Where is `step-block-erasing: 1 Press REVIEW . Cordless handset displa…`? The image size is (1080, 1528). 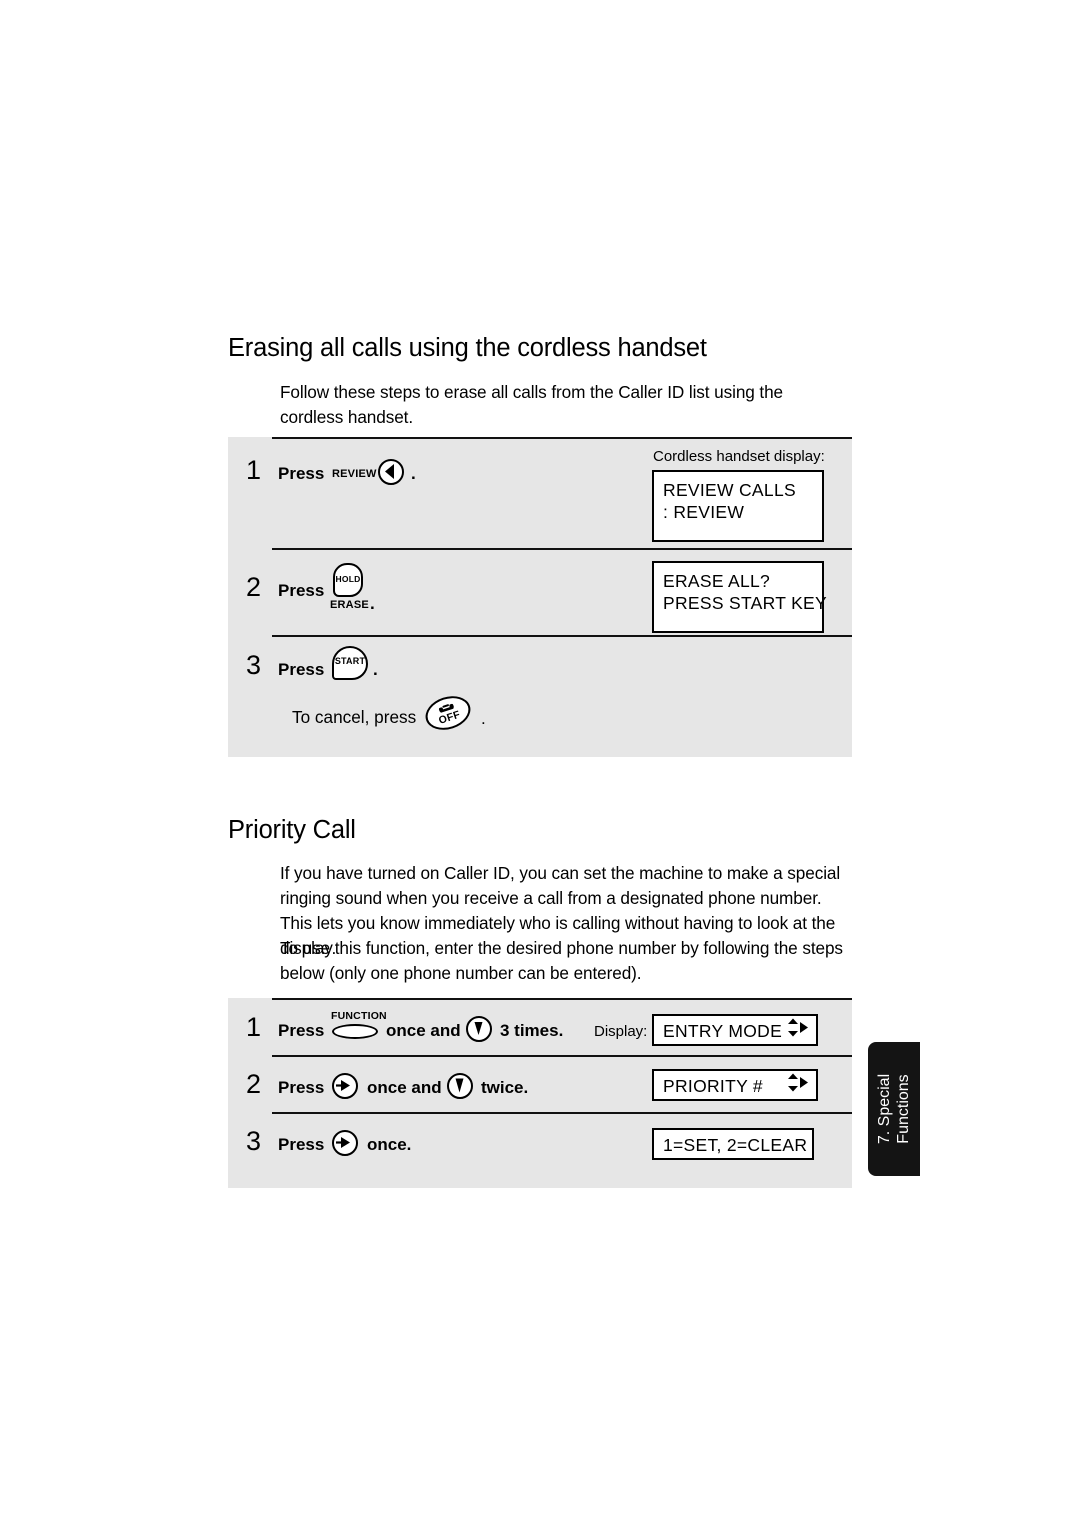
step-block-erasing: 1 Press REVIEW . Cordless handset displa… is located at coordinates (540, 597).